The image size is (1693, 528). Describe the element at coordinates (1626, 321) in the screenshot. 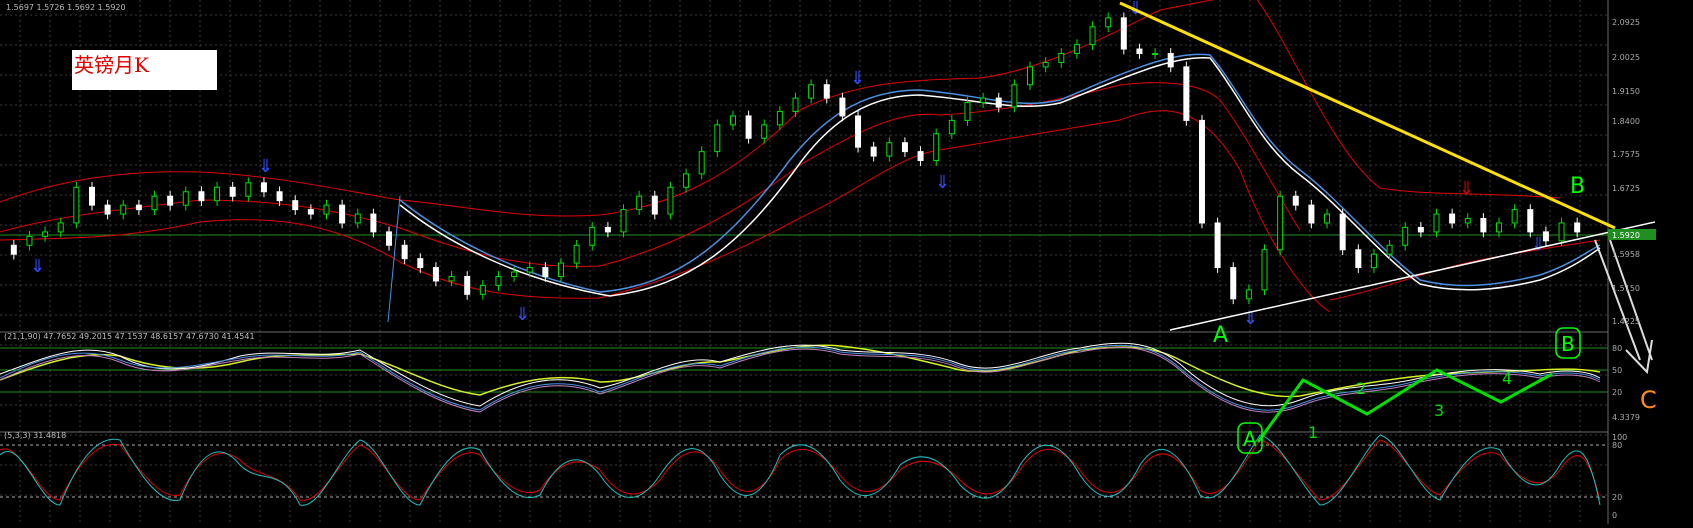

I see `axis-label: 1.4225` at that location.